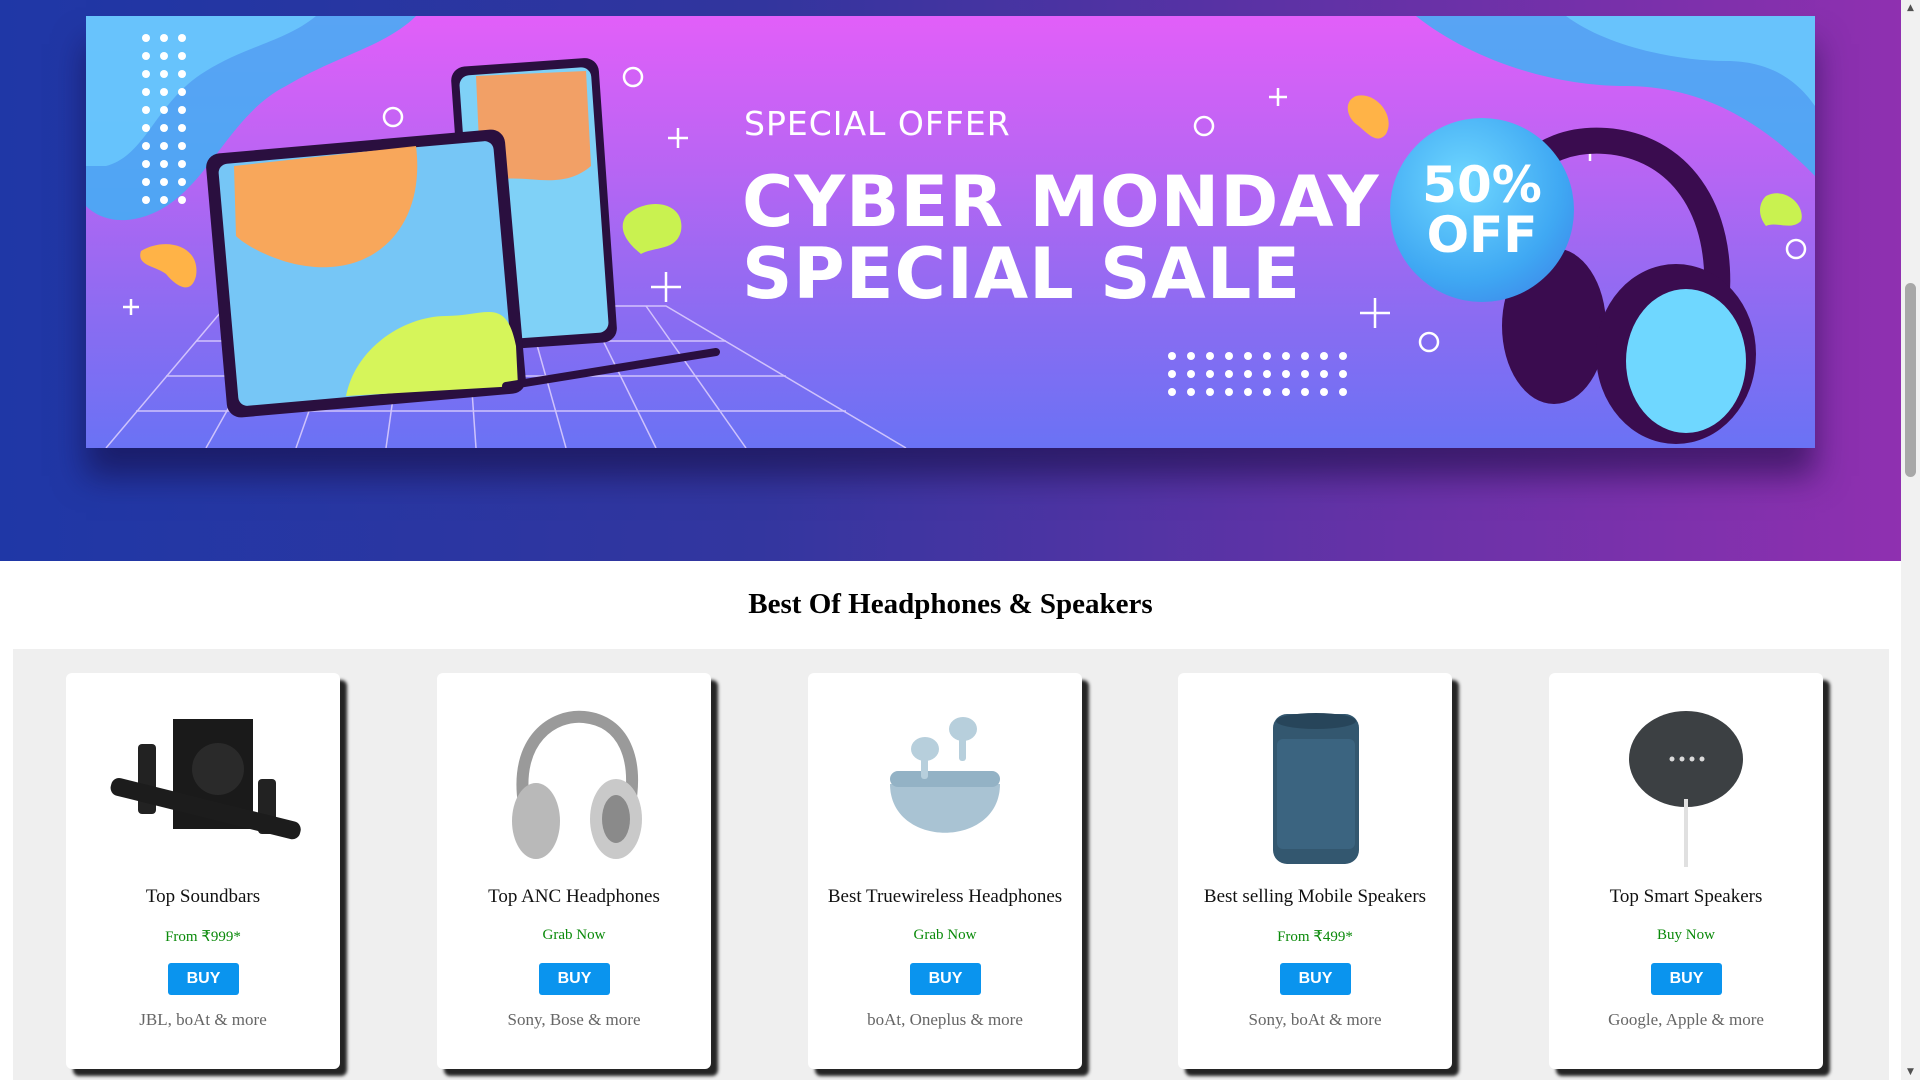 Image resolution: width=1920 pixels, height=1080 pixels. I want to click on product-name: Top ANC Headphones, so click(574, 896).